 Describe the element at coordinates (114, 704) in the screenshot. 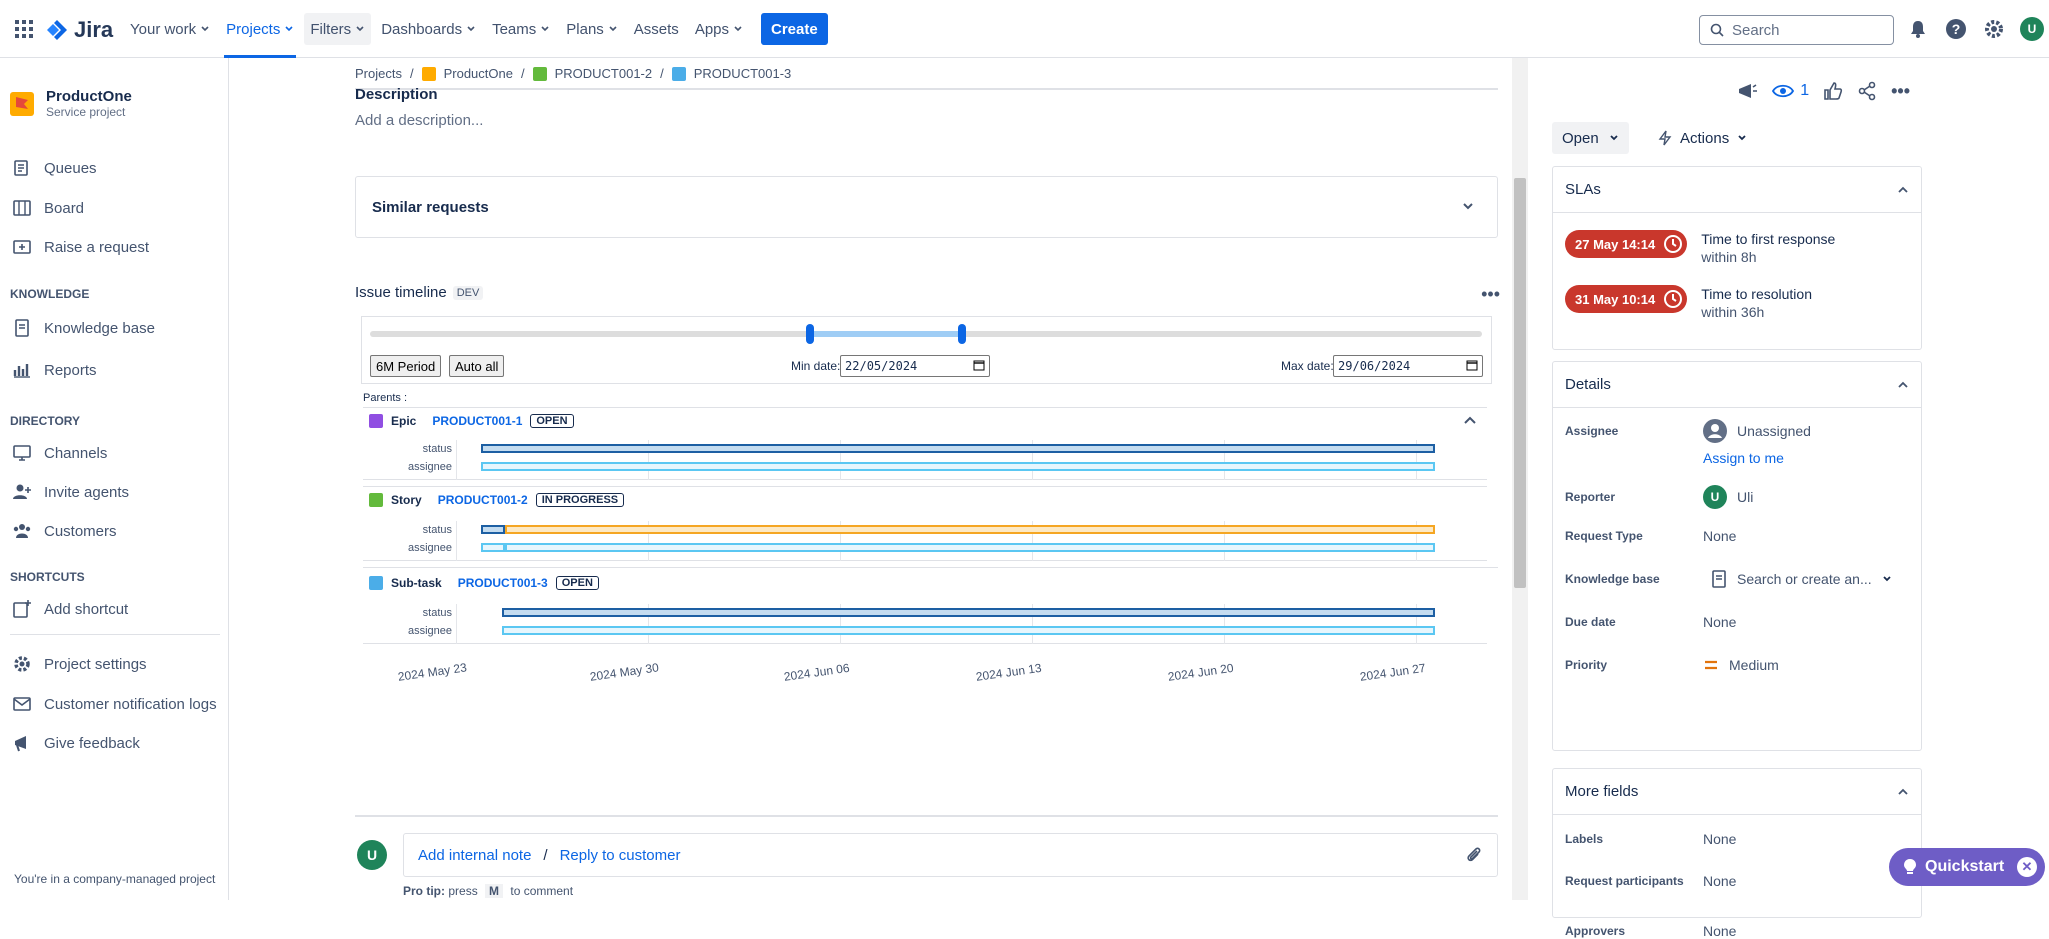

I see `sidebar-item-notification-logs: Customer notification logs` at that location.